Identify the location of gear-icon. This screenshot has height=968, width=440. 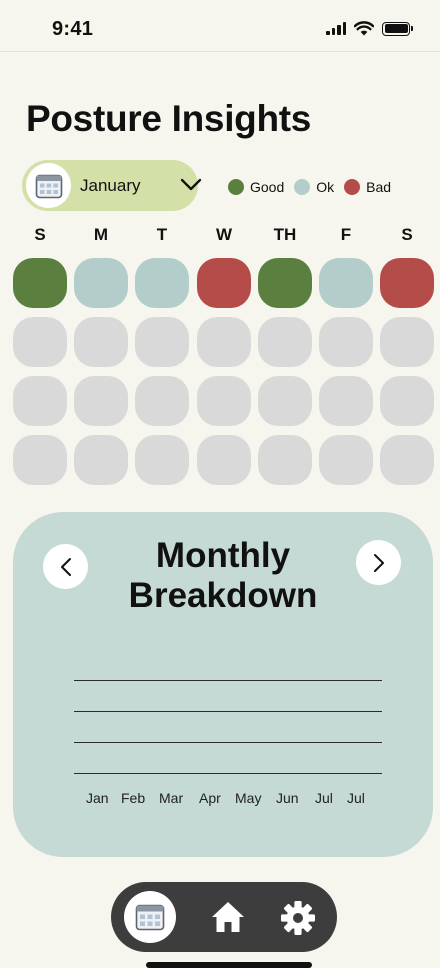
(298, 918).